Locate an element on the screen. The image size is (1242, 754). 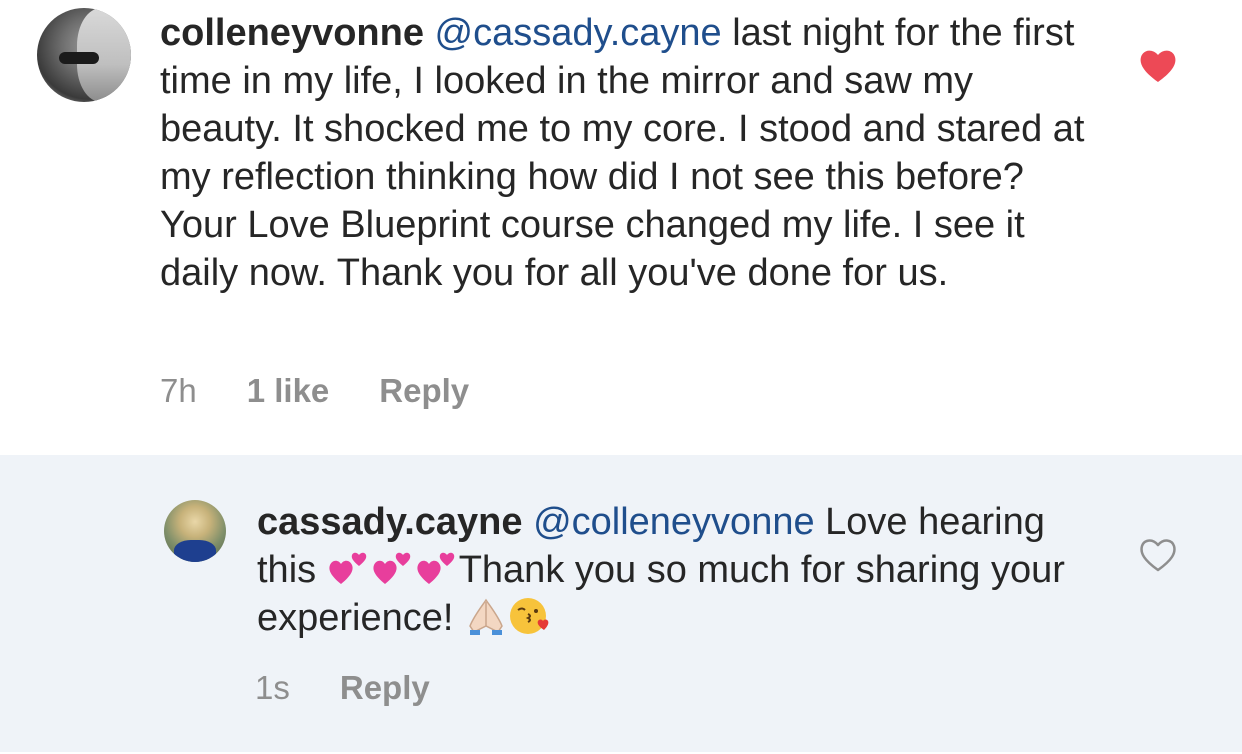
heart-filled-icon is located at coordinates (1158, 66).